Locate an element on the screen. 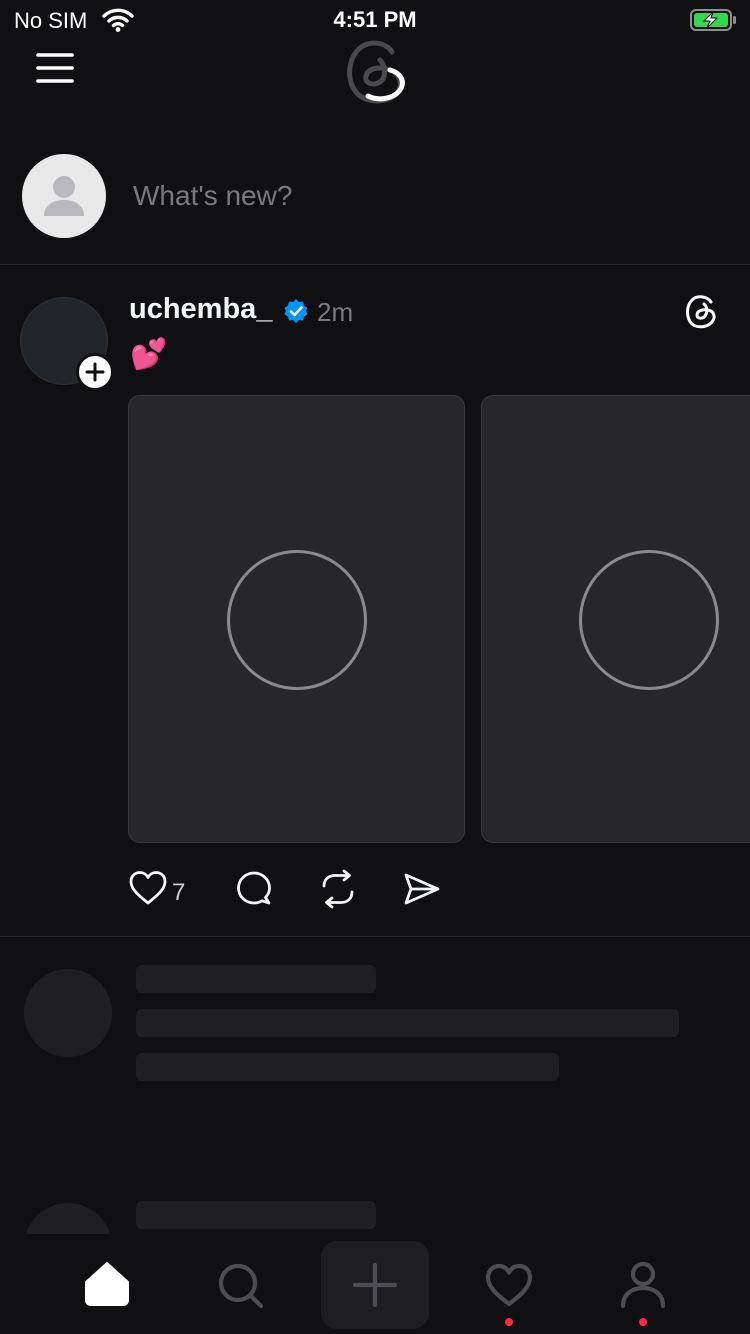 This screenshot has height=1334, width=750. person-icon is located at coordinates (643, 1285).